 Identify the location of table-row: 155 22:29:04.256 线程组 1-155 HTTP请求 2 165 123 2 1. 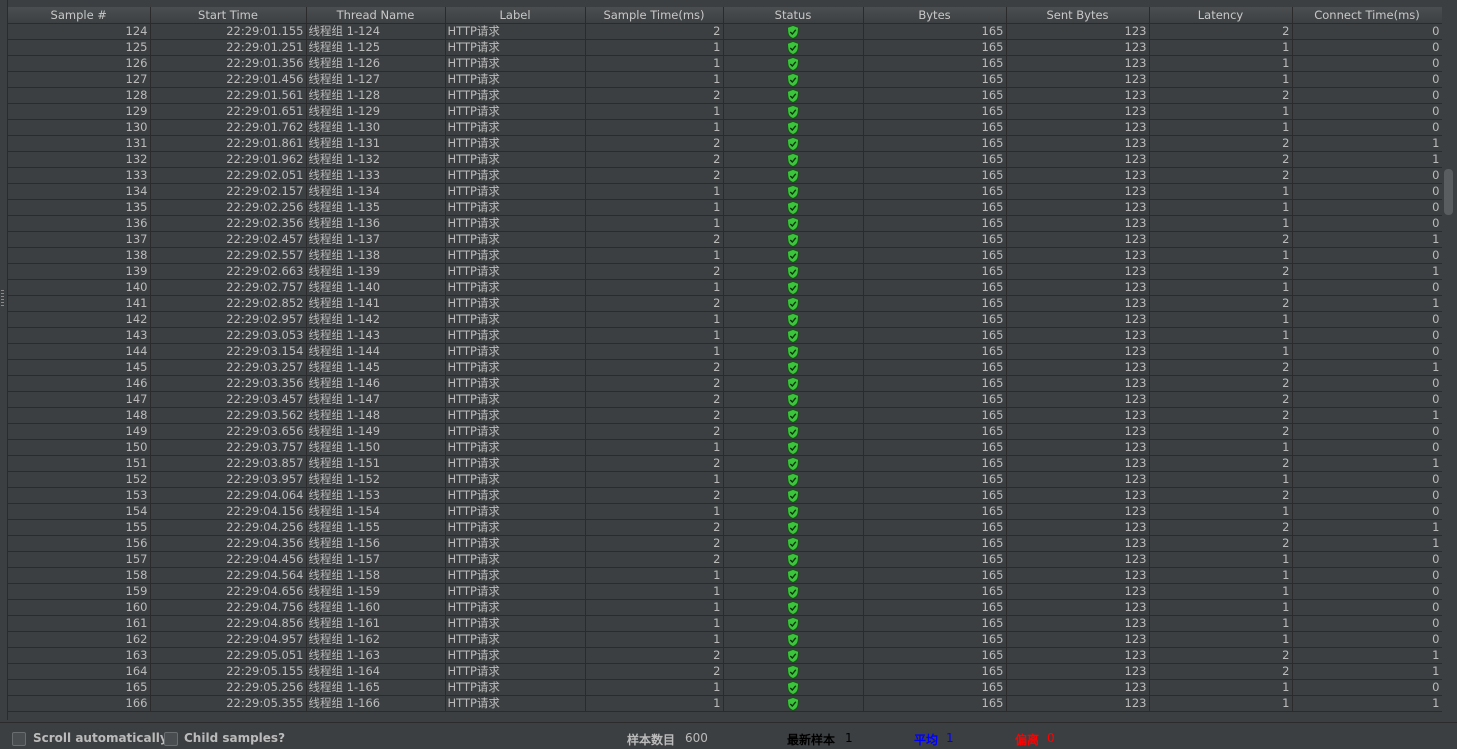
(725, 527).